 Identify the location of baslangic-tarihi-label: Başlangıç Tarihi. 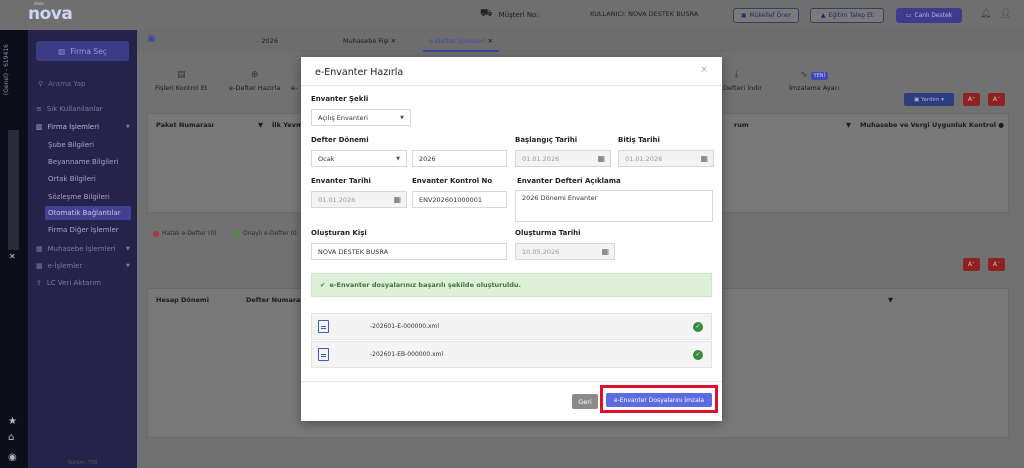
(546, 140).